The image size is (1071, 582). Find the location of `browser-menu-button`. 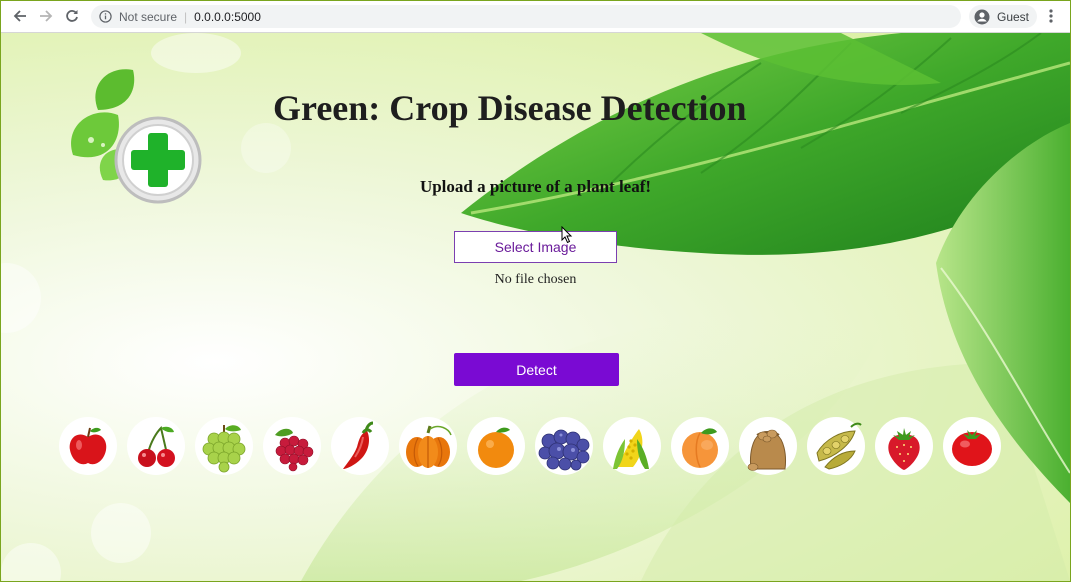

browser-menu-button is located at coordinates (1051, 16).